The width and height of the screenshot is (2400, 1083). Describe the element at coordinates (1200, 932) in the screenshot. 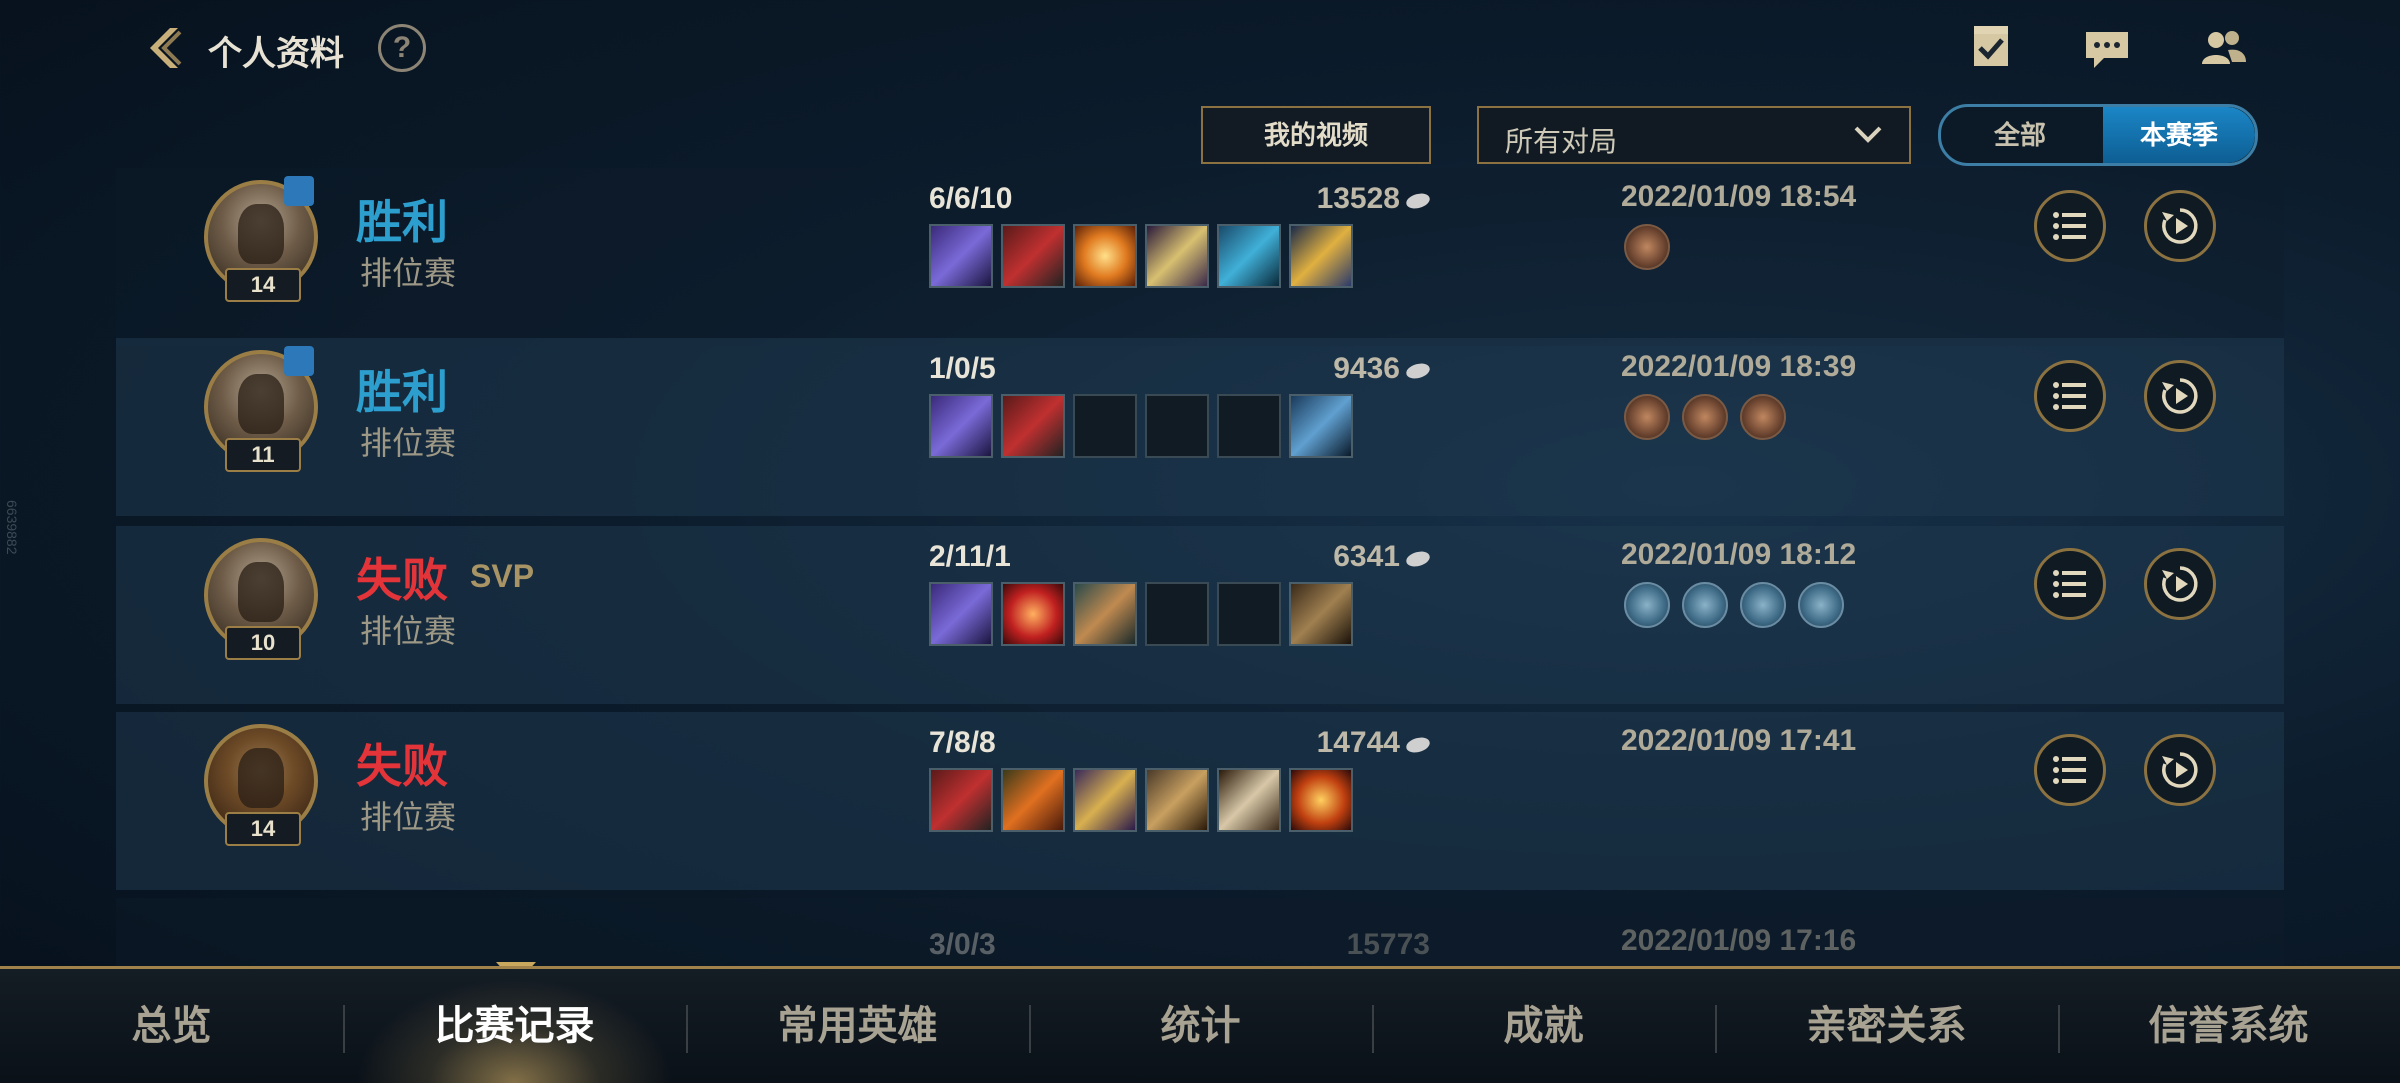

I see `table-row-partial: 3/0/3 15773 2022/01/09 17:16` at that location.